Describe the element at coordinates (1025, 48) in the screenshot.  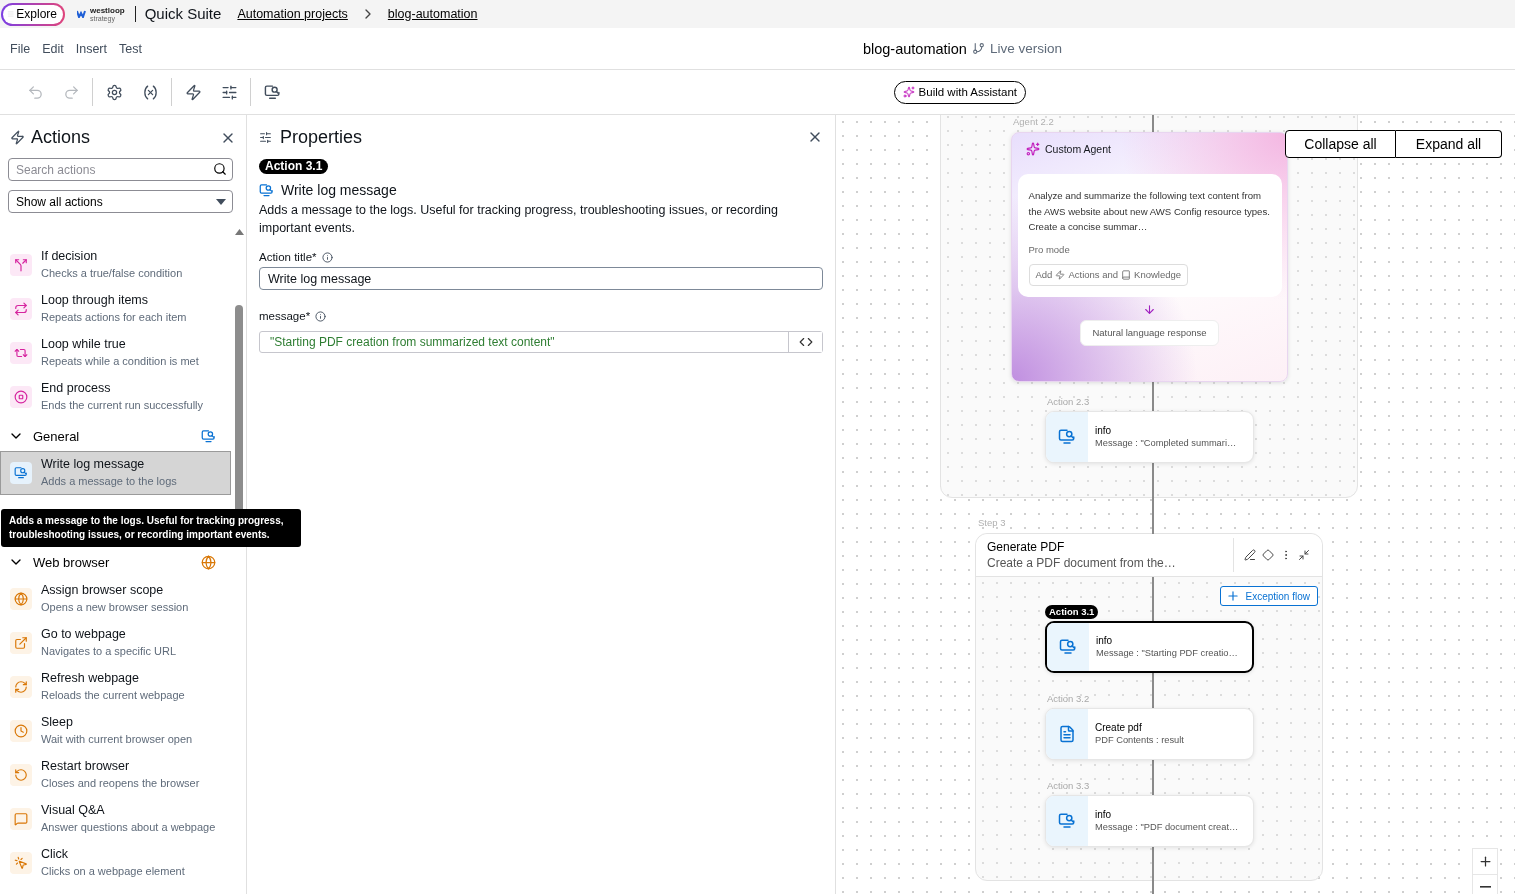
I see `version-label: Live version` at that location.